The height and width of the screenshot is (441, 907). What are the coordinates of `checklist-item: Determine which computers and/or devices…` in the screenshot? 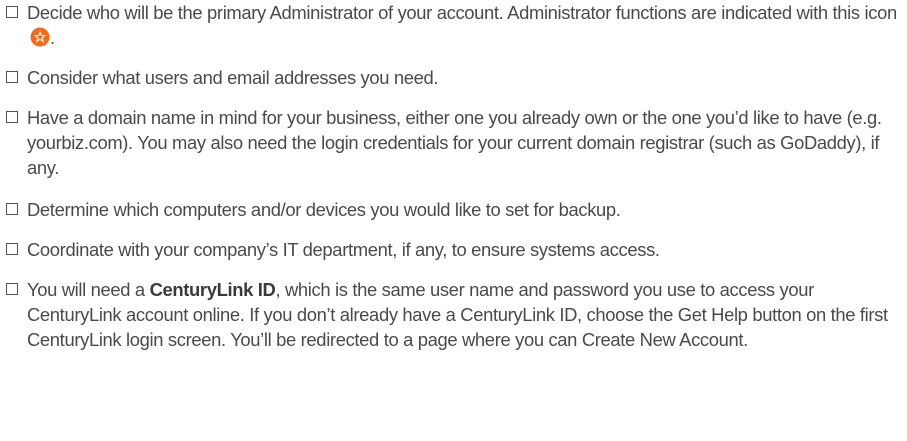 It's located at (453, 209).